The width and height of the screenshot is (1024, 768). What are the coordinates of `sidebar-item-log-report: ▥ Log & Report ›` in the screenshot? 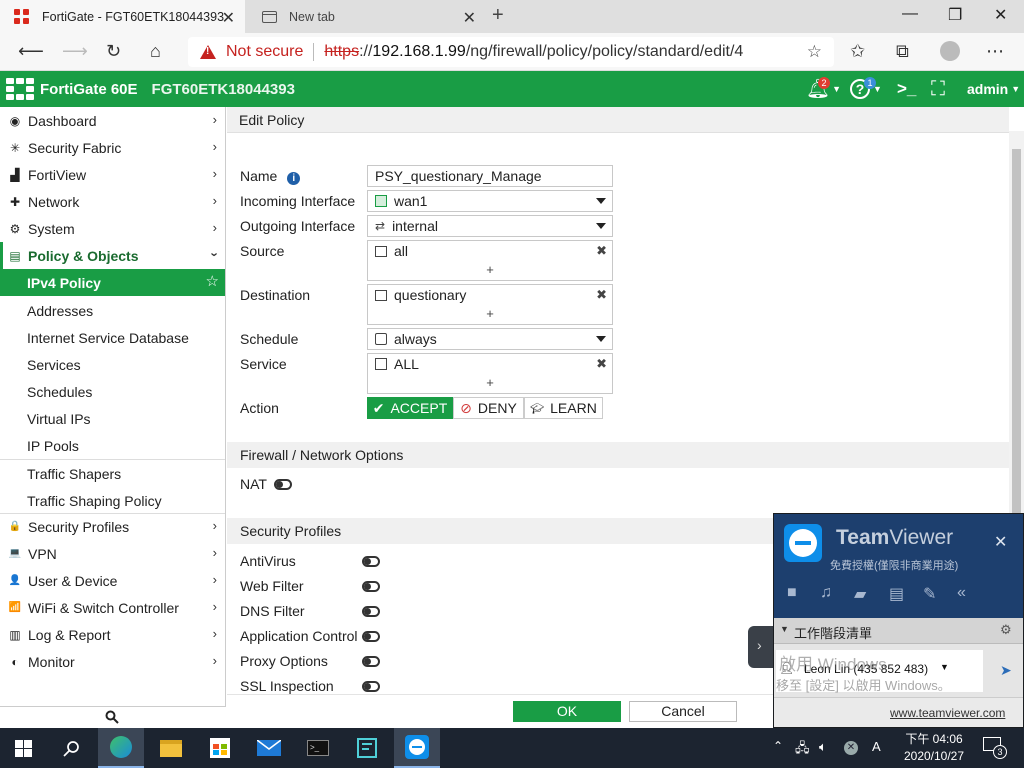 It's located at (112, 634).